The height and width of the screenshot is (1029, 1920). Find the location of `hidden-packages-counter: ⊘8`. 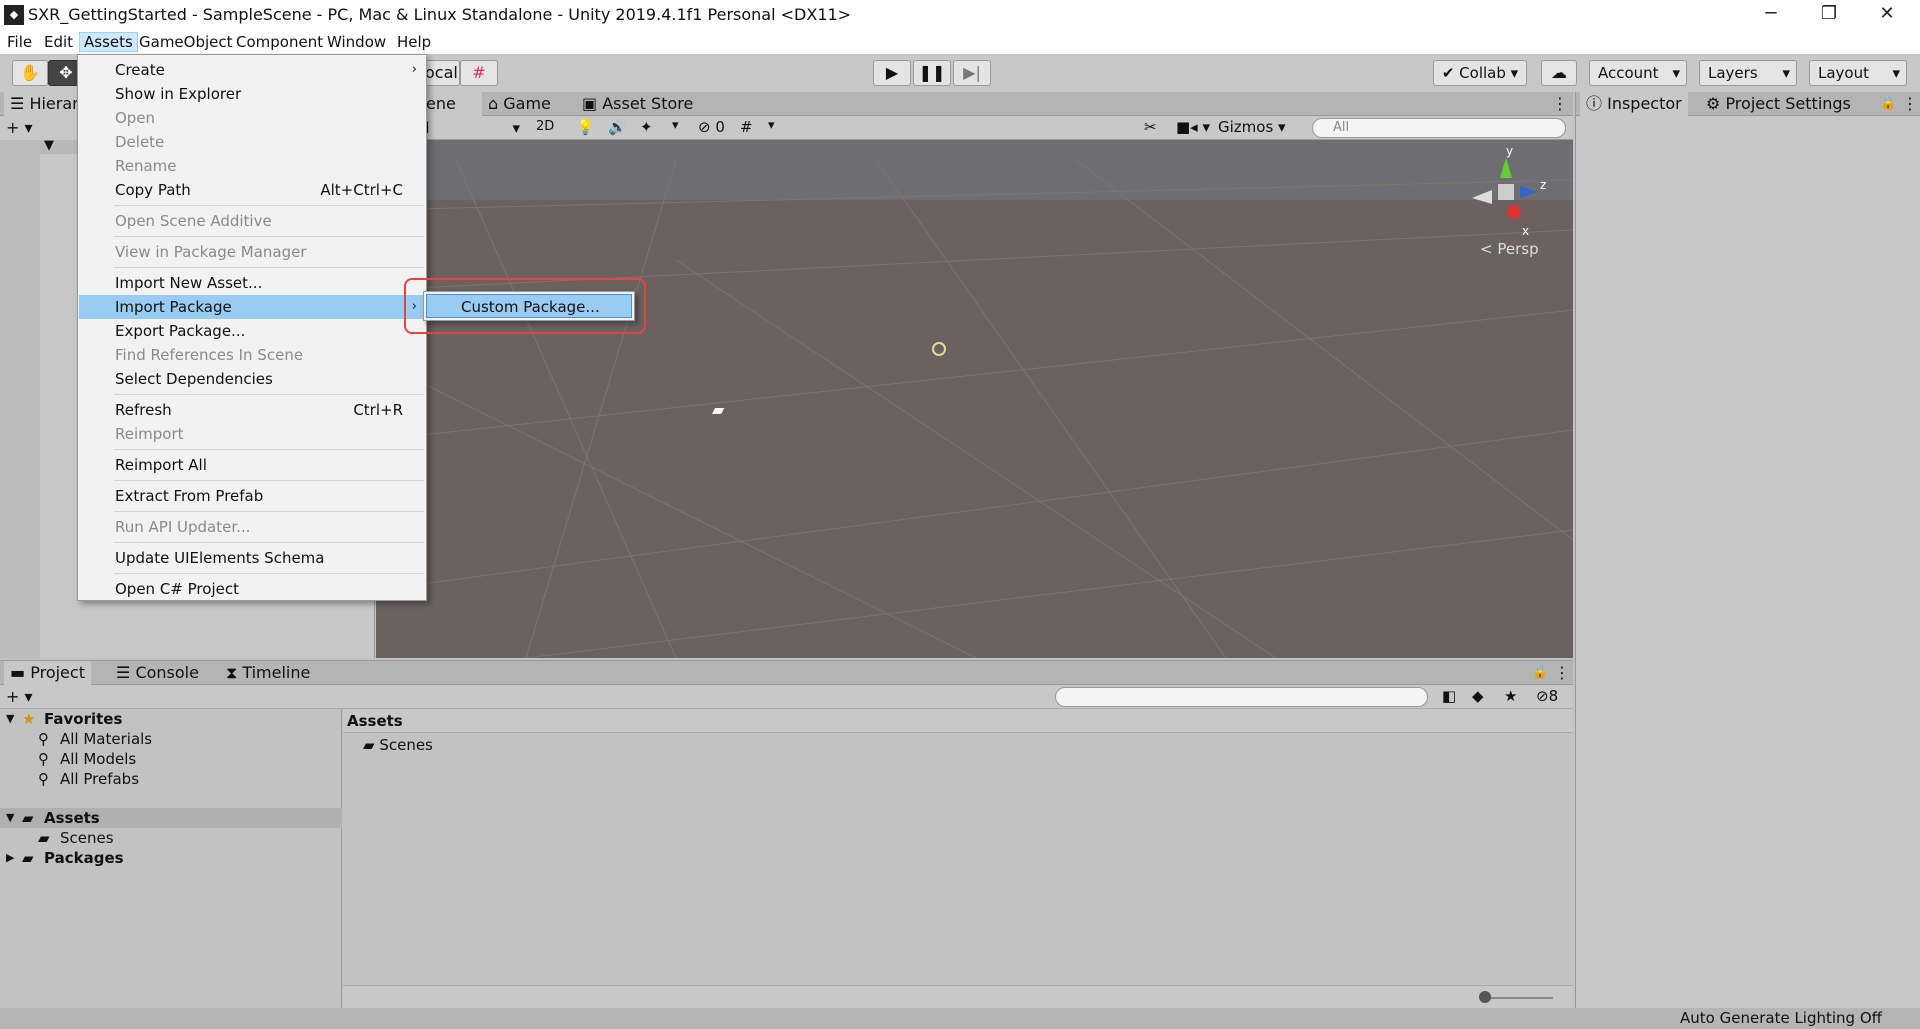

hidden-packages-counter: ⊘8 is located at coordinates (1547, 696).